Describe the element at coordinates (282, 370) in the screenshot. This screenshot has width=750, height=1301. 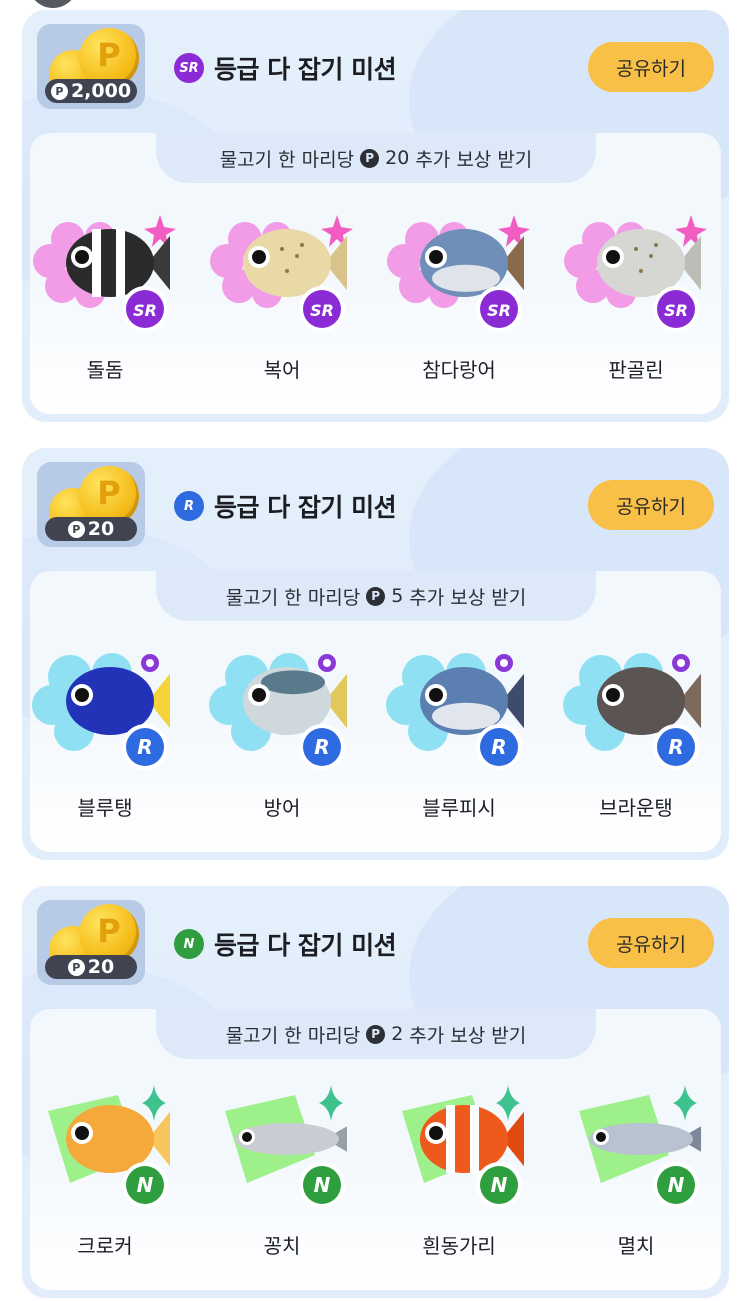
I see `fish-name: 복어` at that location.